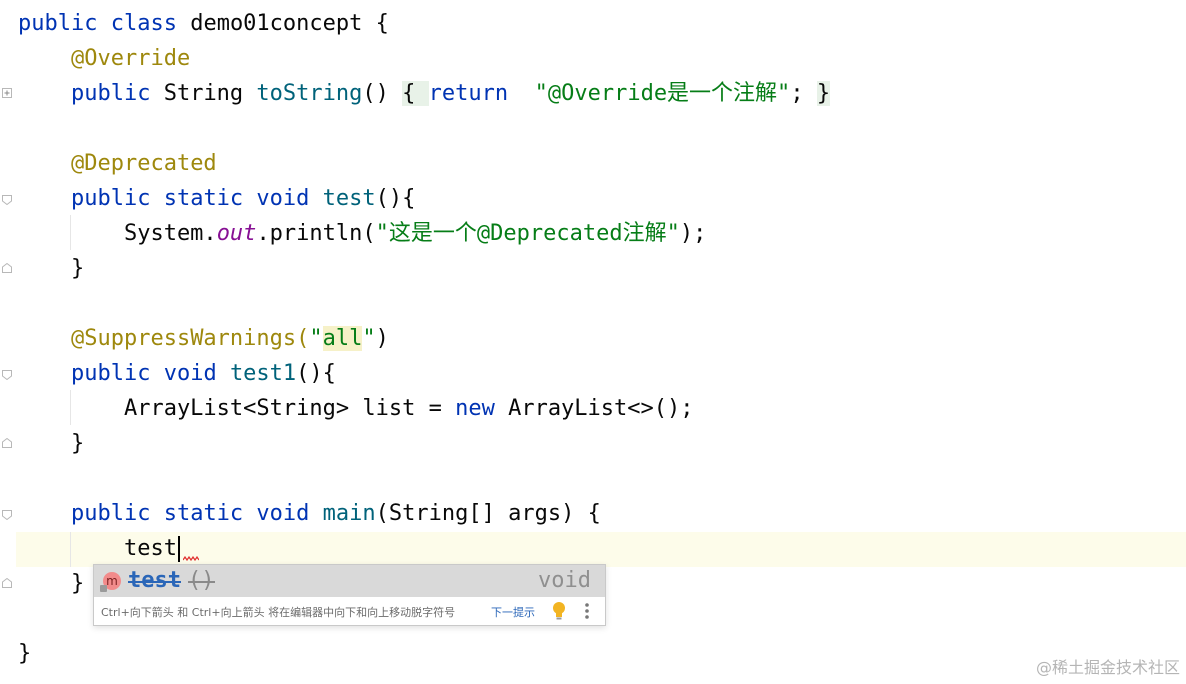 This screenshot has width=1186, height=684. Describe the element at coordinates (564, 580) in the screenshot. I see `completion-item-type: void` at that location.